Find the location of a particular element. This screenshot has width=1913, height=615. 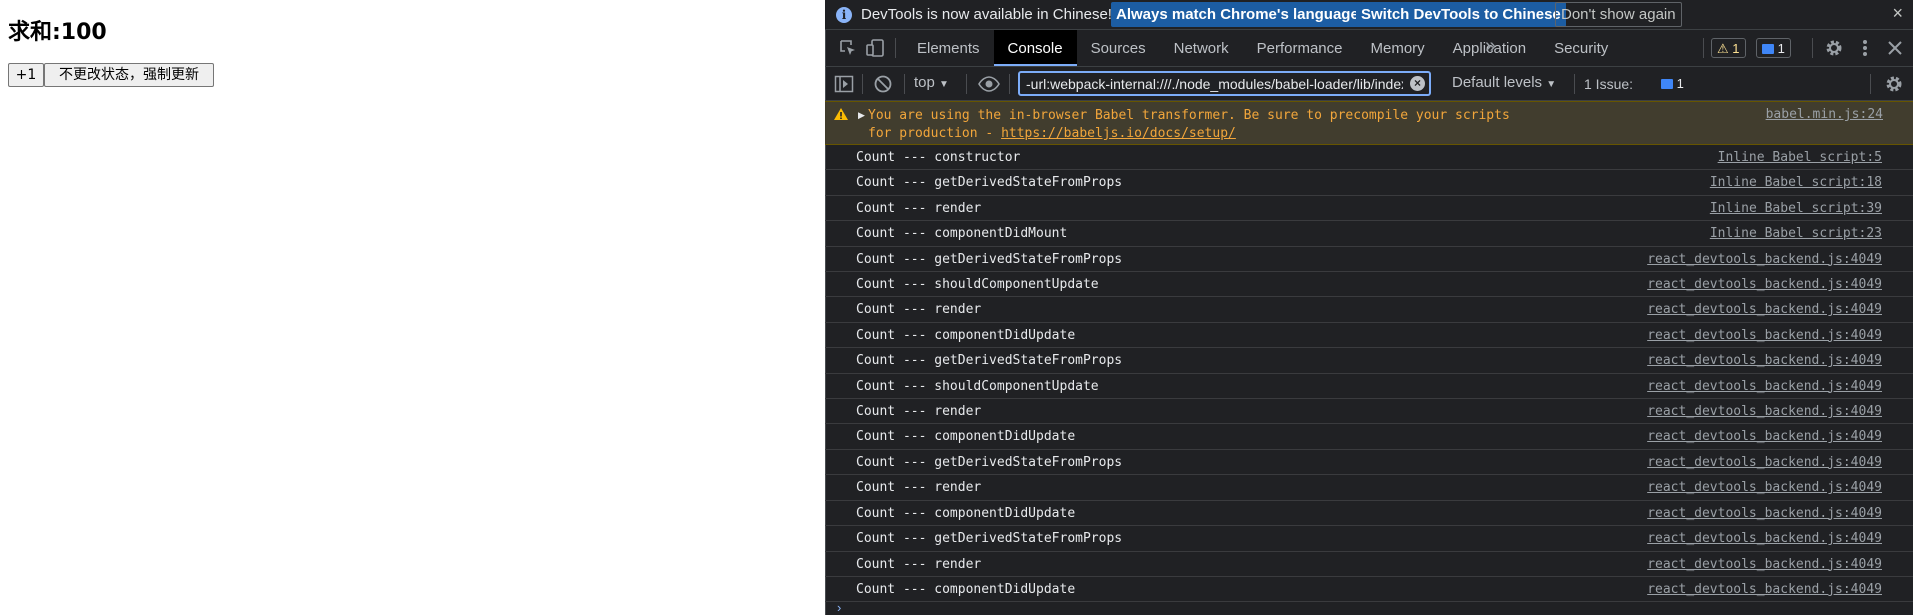

match-language-button: Always match Chrome's language is located at coordinates (1237, 14).